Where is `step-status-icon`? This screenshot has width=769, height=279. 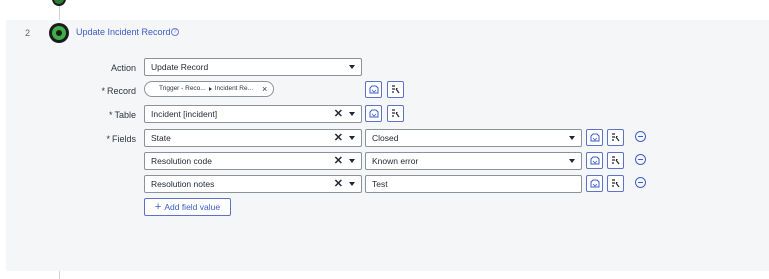
step-status-icon is located at coordinates (59, 33).